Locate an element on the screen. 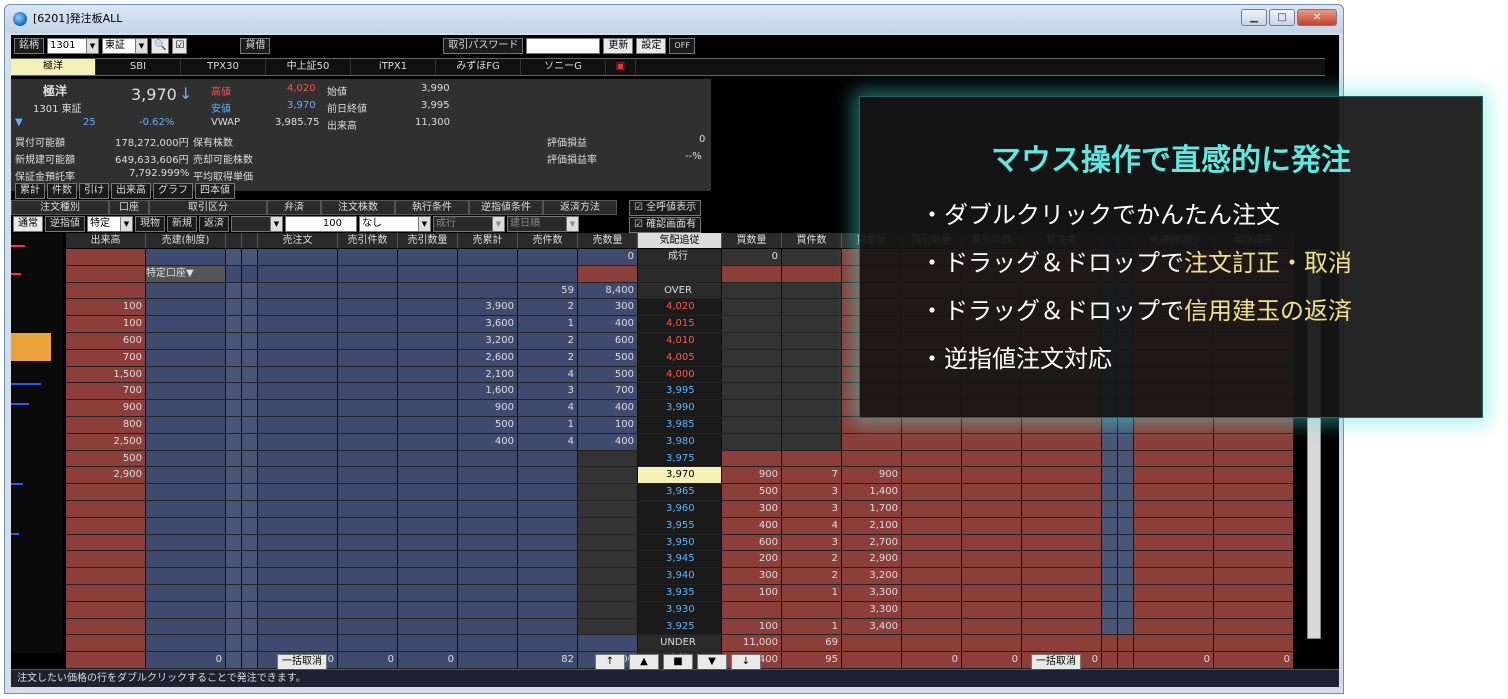 The image size is (1508, 699). off-toggle: OFF is located at coordinates (682, 46).